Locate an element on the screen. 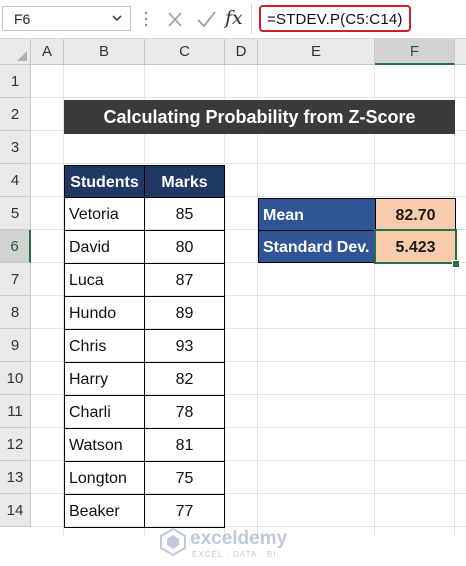 This screenshot has height=566, width=466. check-icon is located at coordinates (206, 19).